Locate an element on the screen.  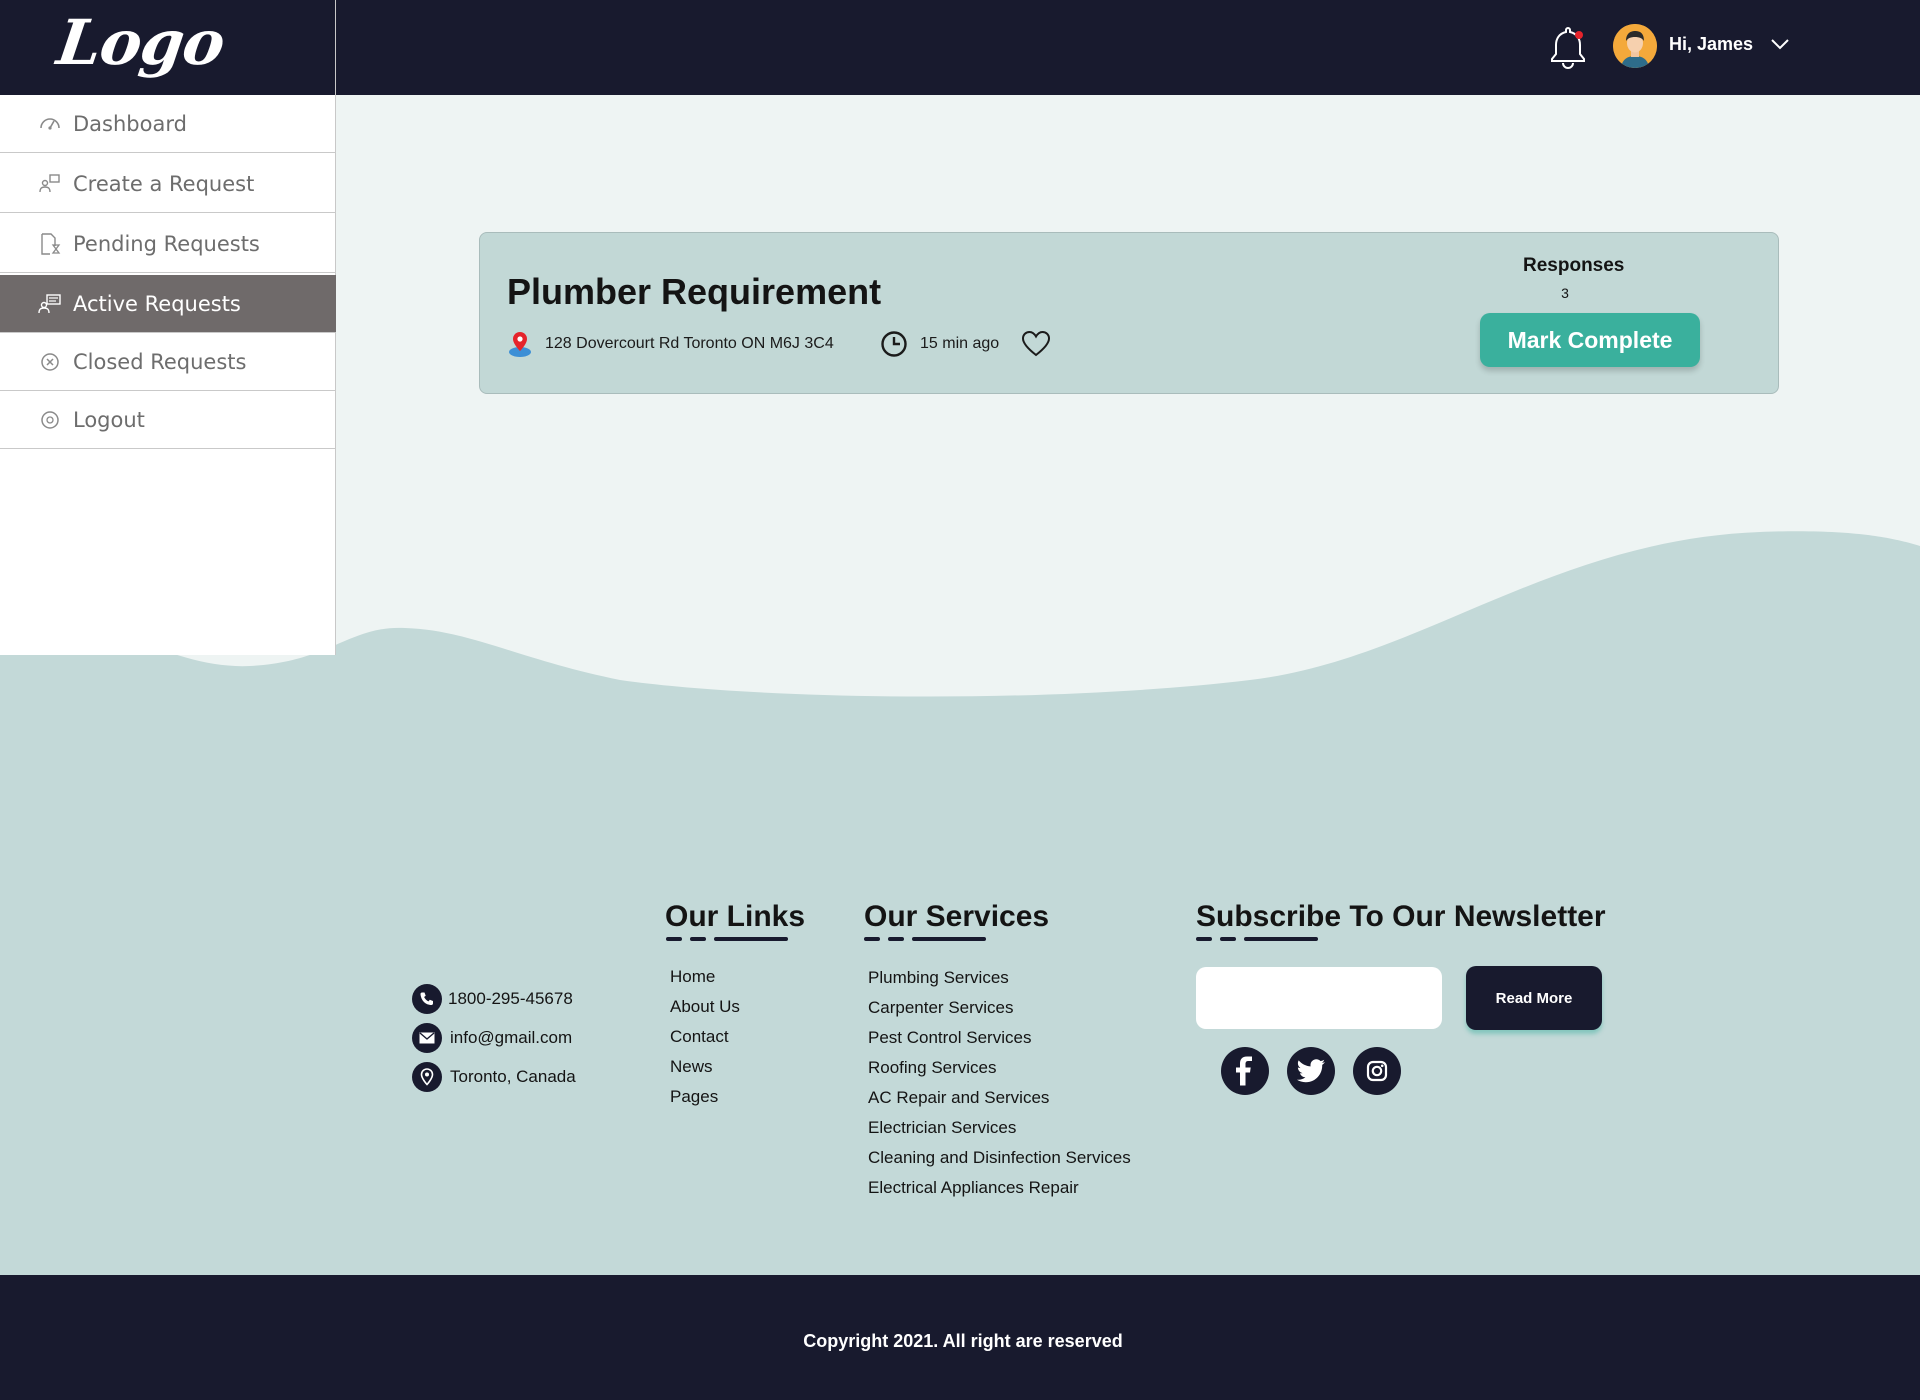
footer-service-item: Cleaning and Disinfection Services is located at coordinates (999, 1158).